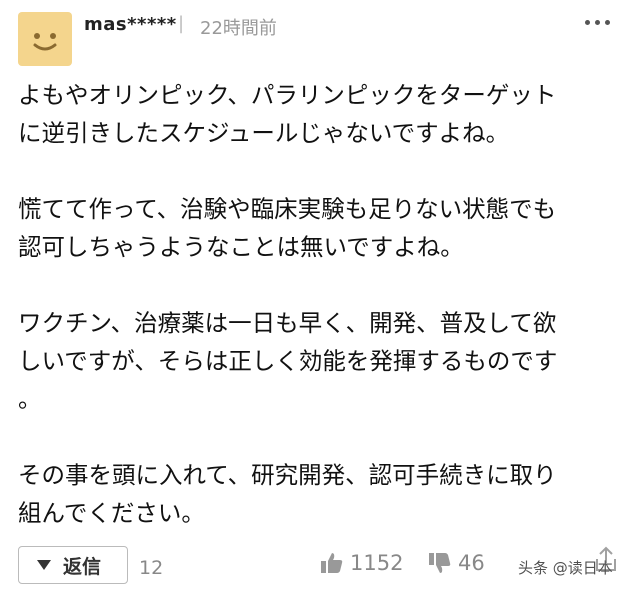 This screenshot has height=591, width=640. I want to click on thumbs-up-icon, so click(332, 563).